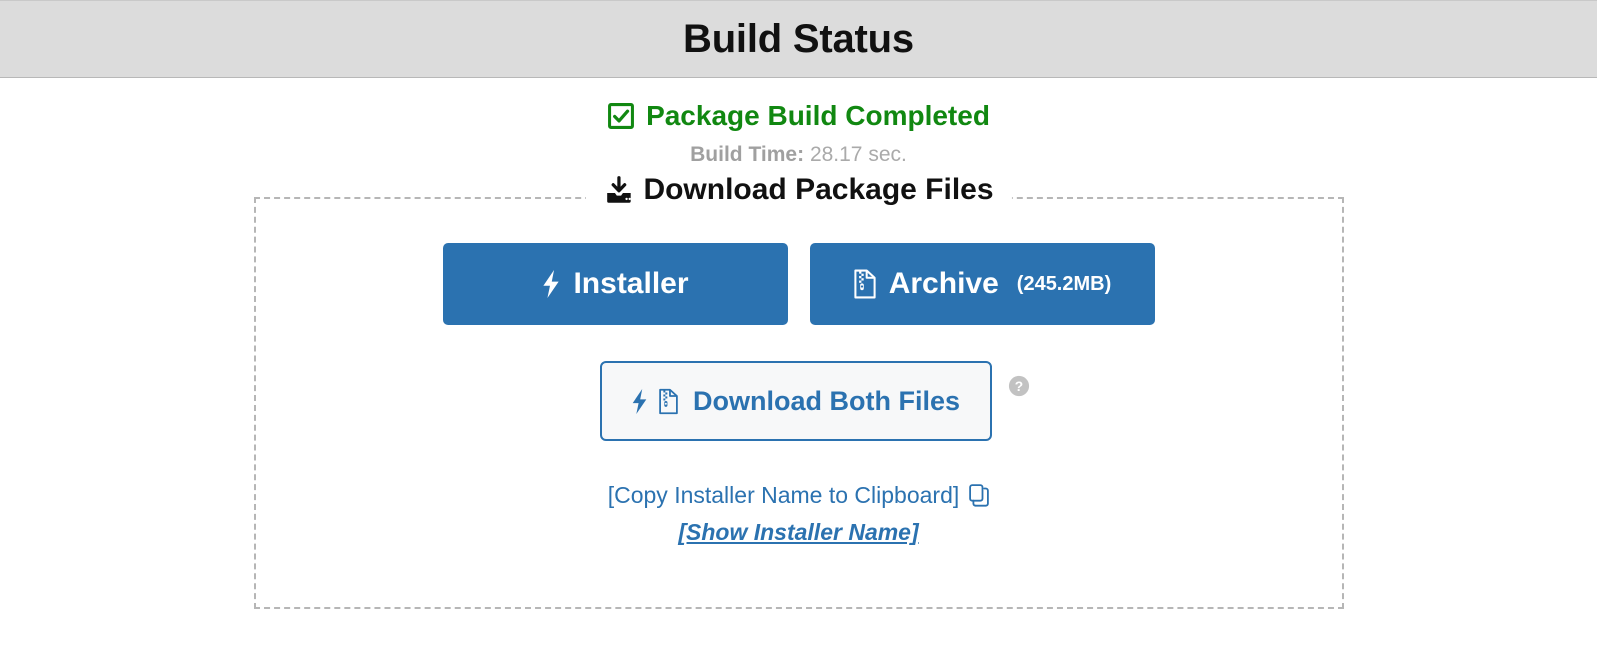  What do you see at coordinates (858, 154) in the screenshot?
I see `build-time-value: 28.17 sec.` at bounding box center [858, 154].